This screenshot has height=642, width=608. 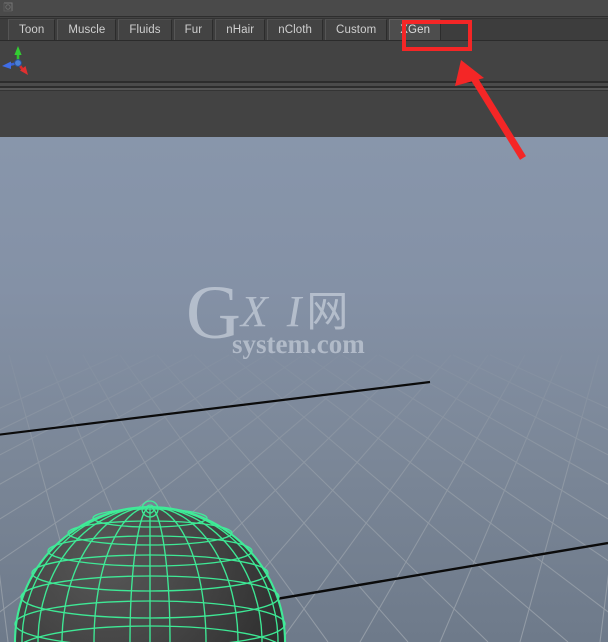 What do you see at coordinates (18, 61) in the screenshot?
I see `view-axis-gizmo-icon` at bounding box center [18, 61].